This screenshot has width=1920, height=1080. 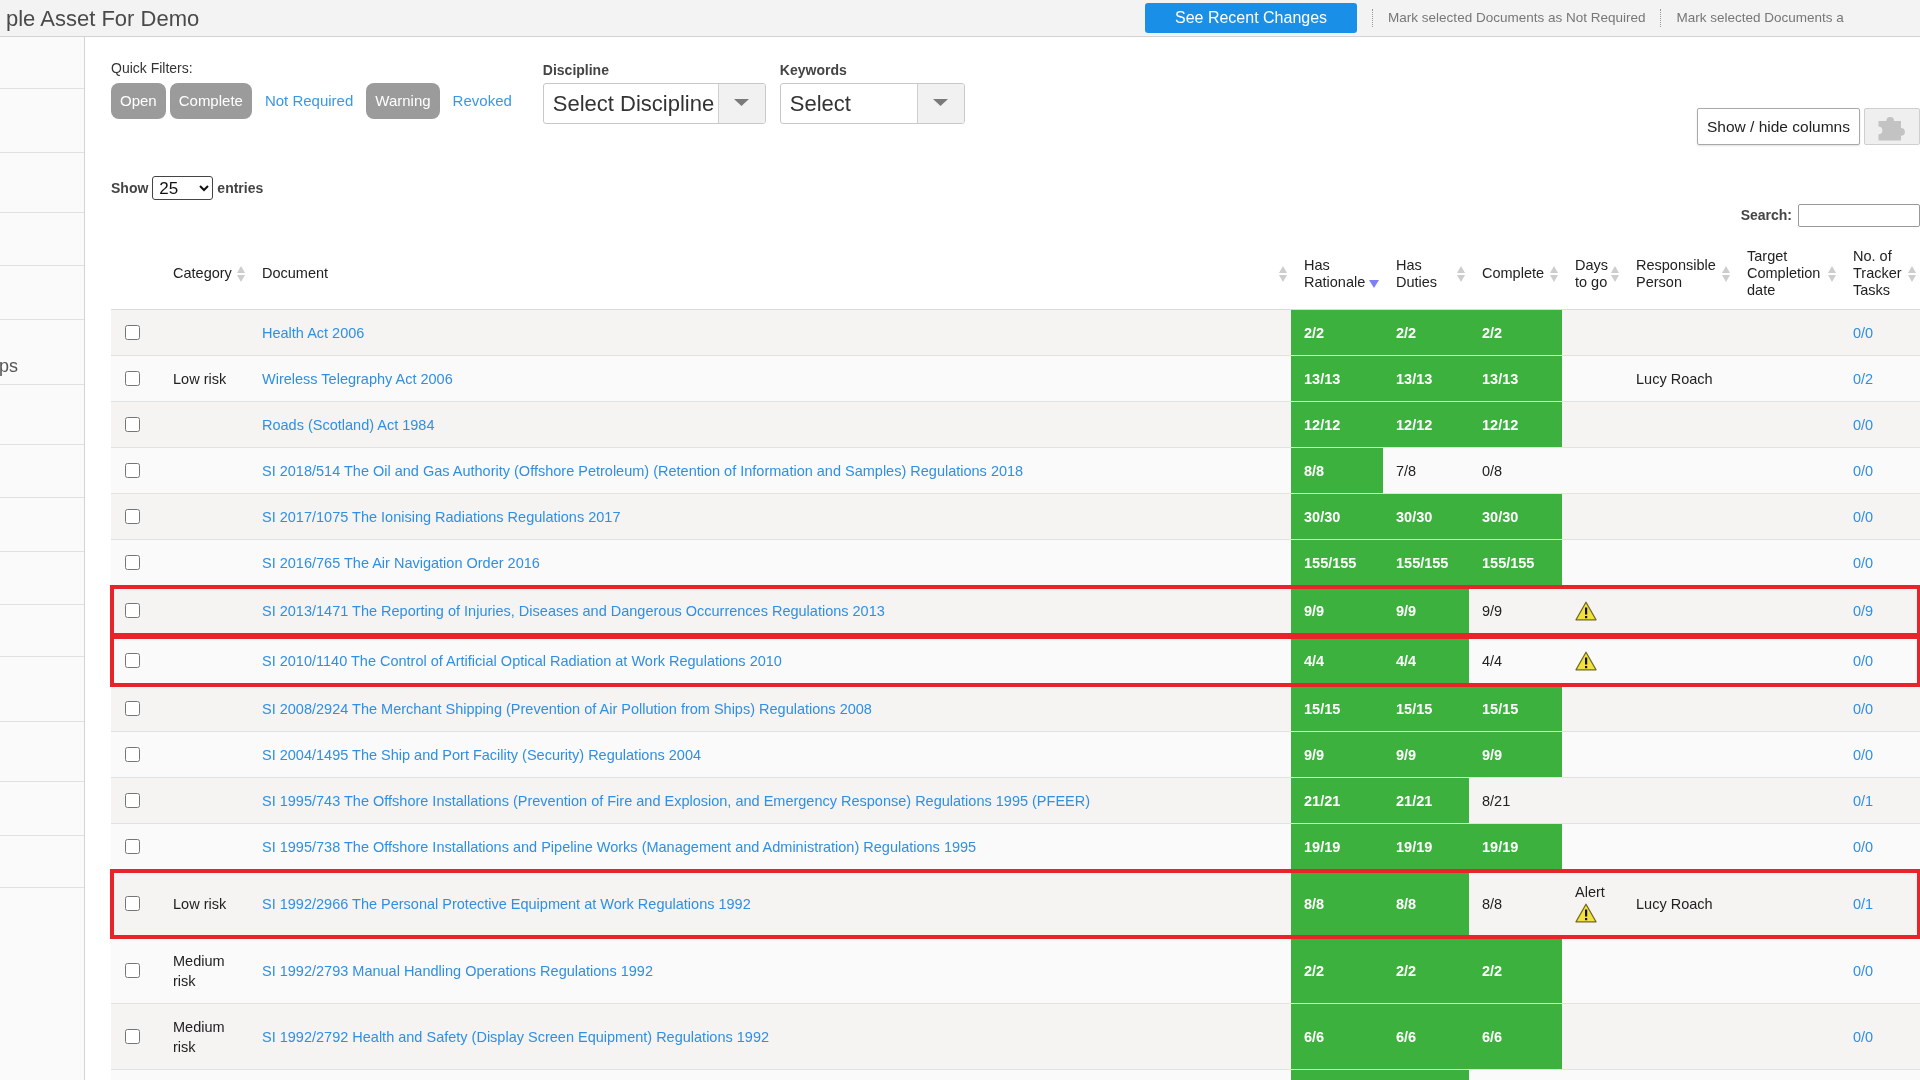 I want to click on filter-button: Complete, so click(x=210, y=101).